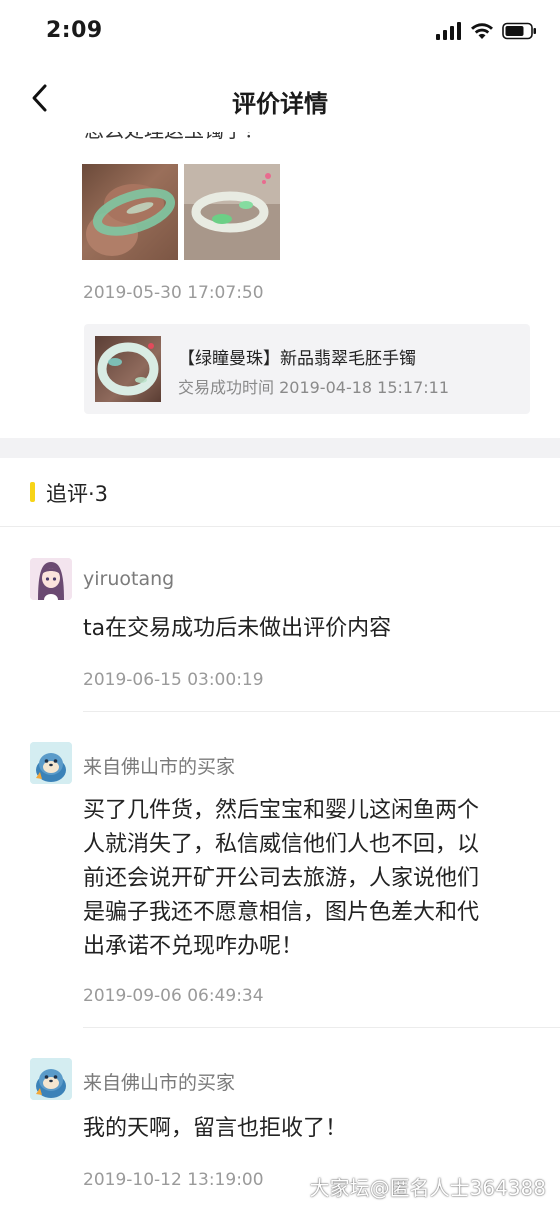  Describe the element at coordinates (280, 448) in the screenshot. I see `section-divider` at that location.